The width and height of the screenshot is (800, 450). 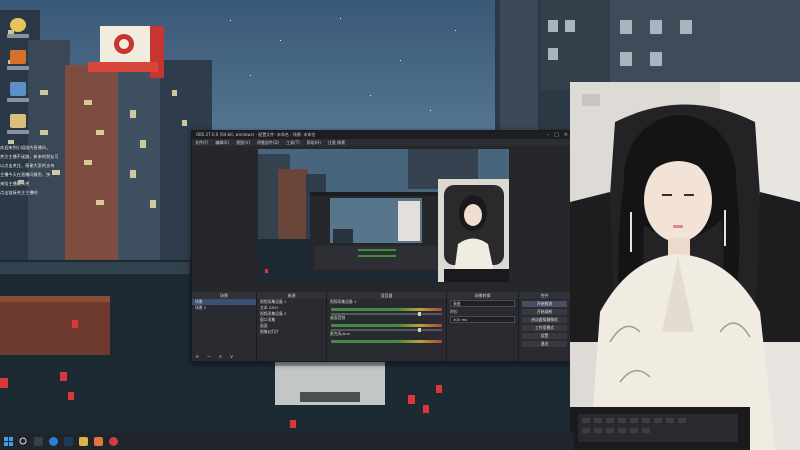 I want to click on minimize-icon: –, so click(x=548, y=135).